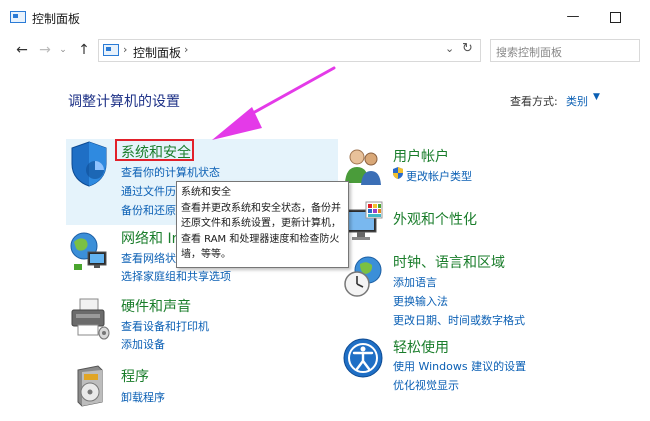 This screenshot has width=650, height=421. What do you see at coordinates (565, 50) in the screenshot?
I see `search-box: 搜索控制面板` at bounding box center [565, 50].